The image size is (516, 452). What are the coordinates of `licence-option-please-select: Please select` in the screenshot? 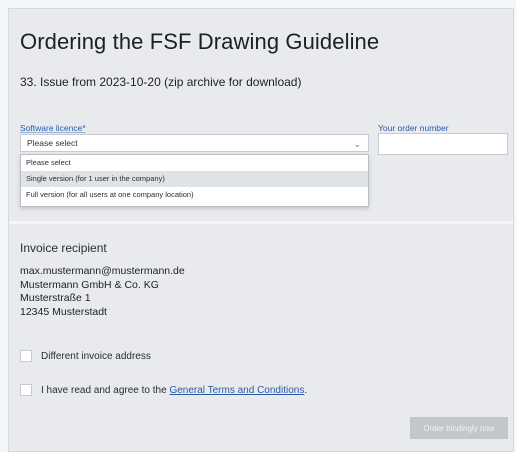 It's located at (194, 163).